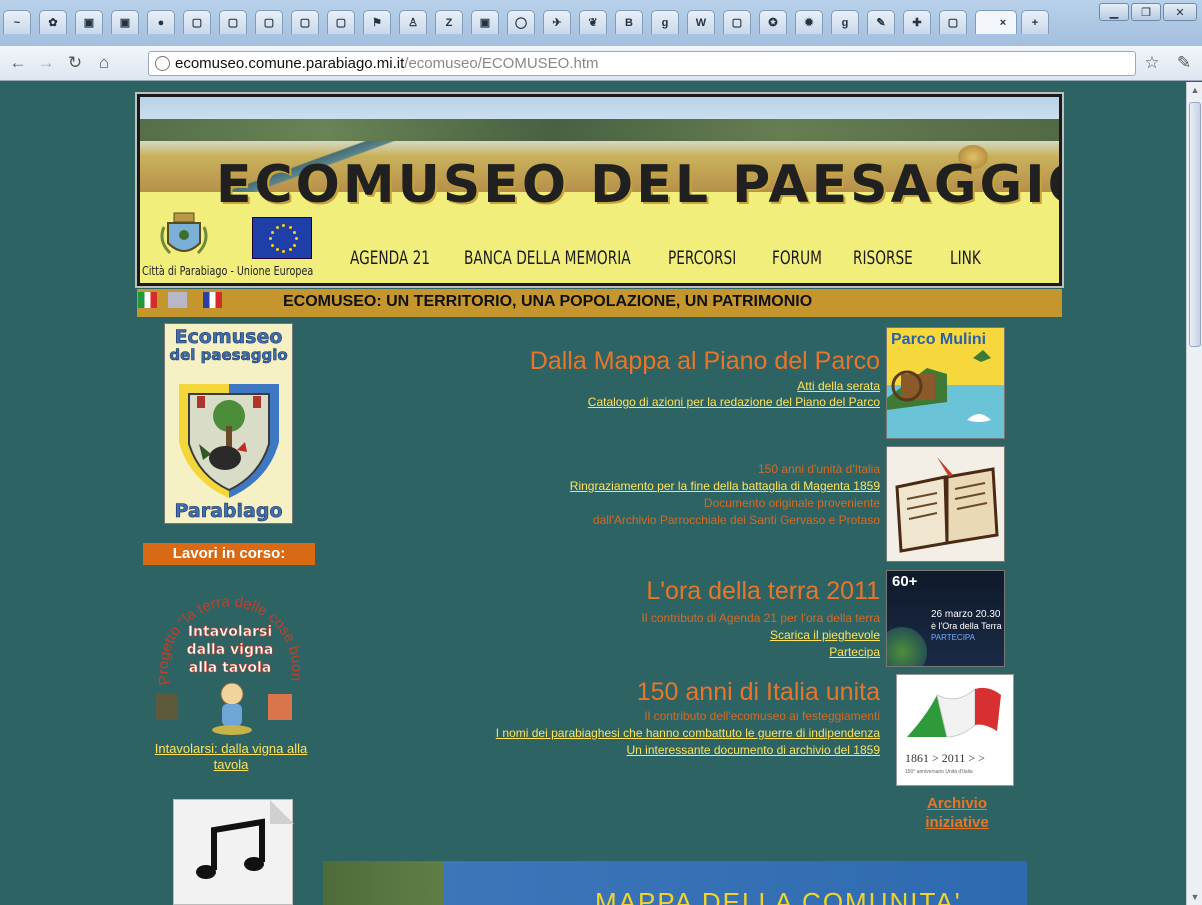 This screenshot has width=1202, height=905. What do you see at coordinates (593, 22) in the screenshot?
I see `browser-tab: ❦` at bounding box center [593, 22].